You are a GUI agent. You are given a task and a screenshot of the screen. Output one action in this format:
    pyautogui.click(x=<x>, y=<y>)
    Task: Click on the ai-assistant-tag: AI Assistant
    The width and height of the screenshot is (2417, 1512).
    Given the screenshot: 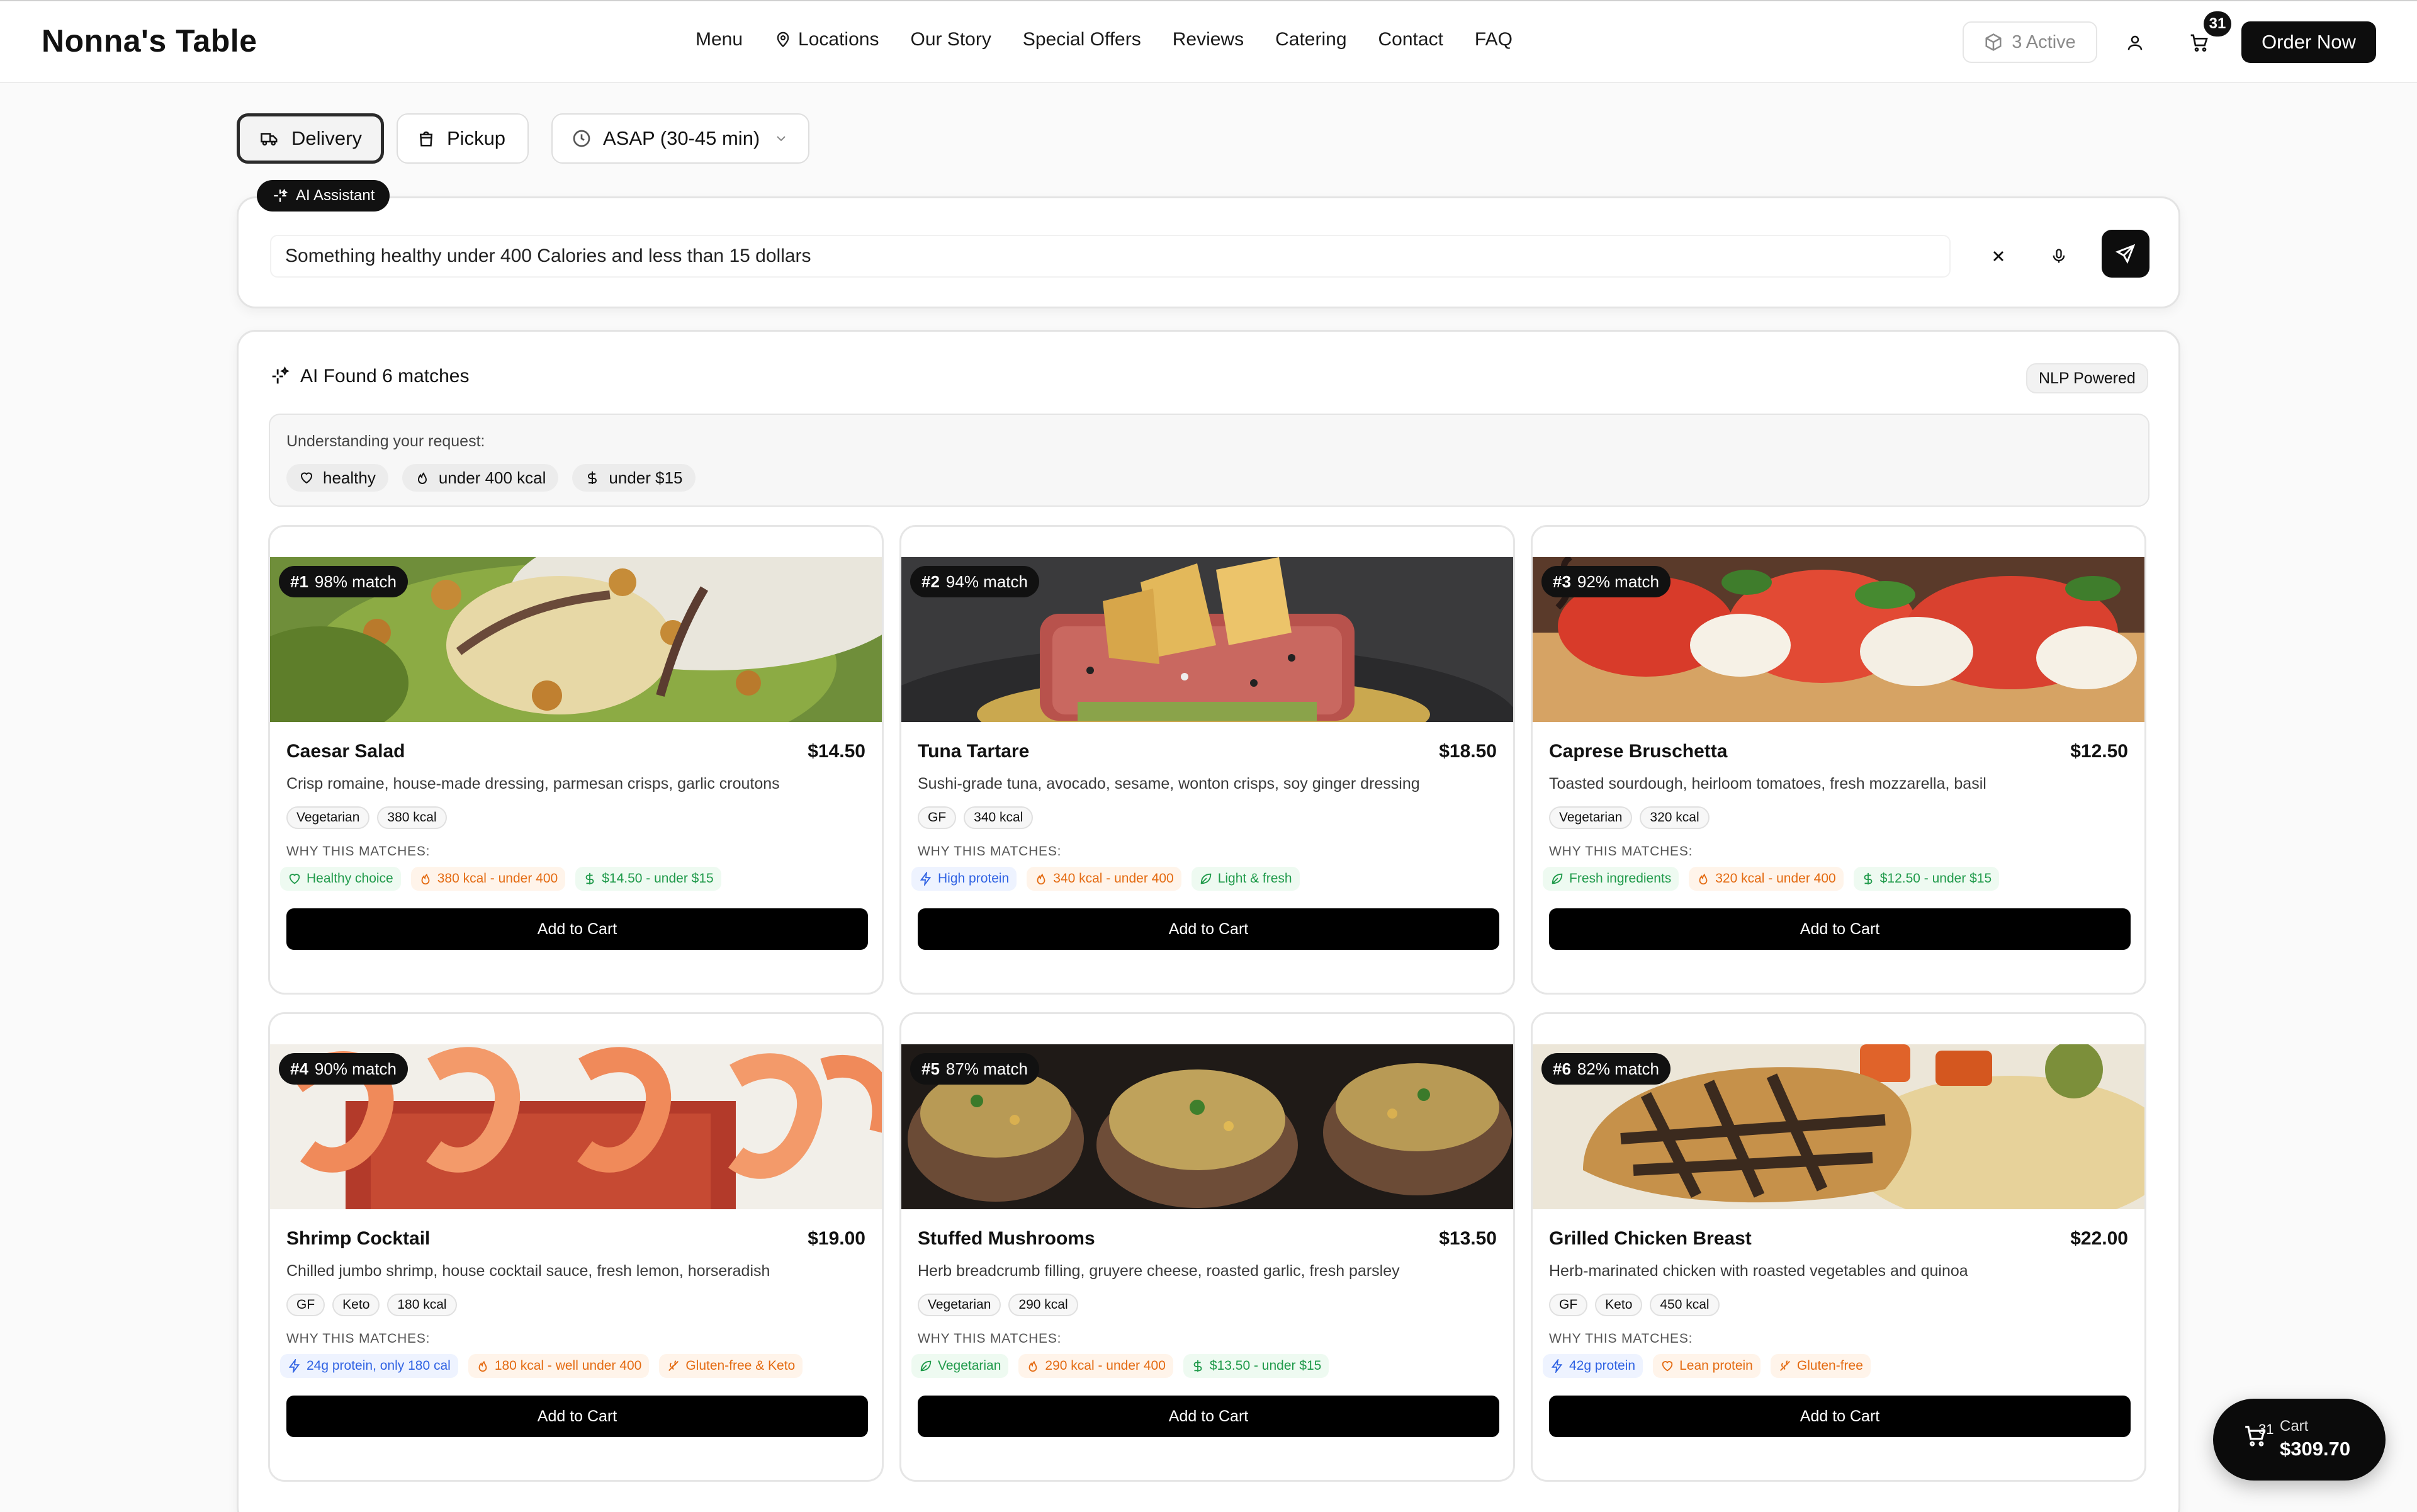 What is the action you would take?
    pyautogui.click(x=323, y=196)
    